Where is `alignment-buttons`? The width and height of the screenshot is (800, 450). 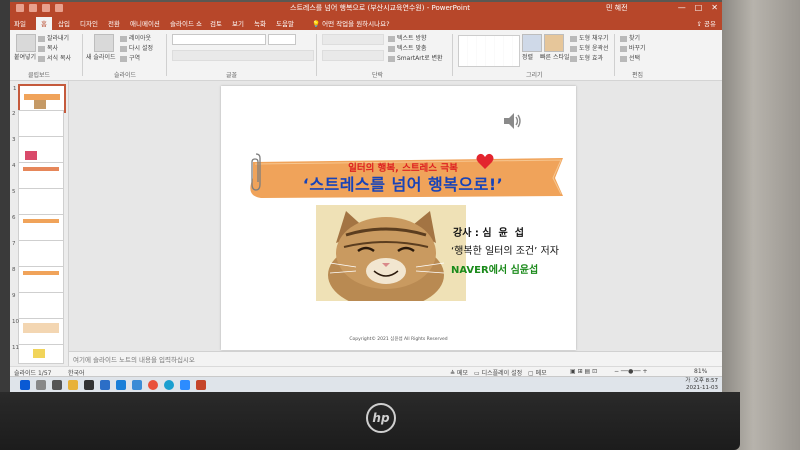 alignment-buttons is located at coordinates (353, 55).